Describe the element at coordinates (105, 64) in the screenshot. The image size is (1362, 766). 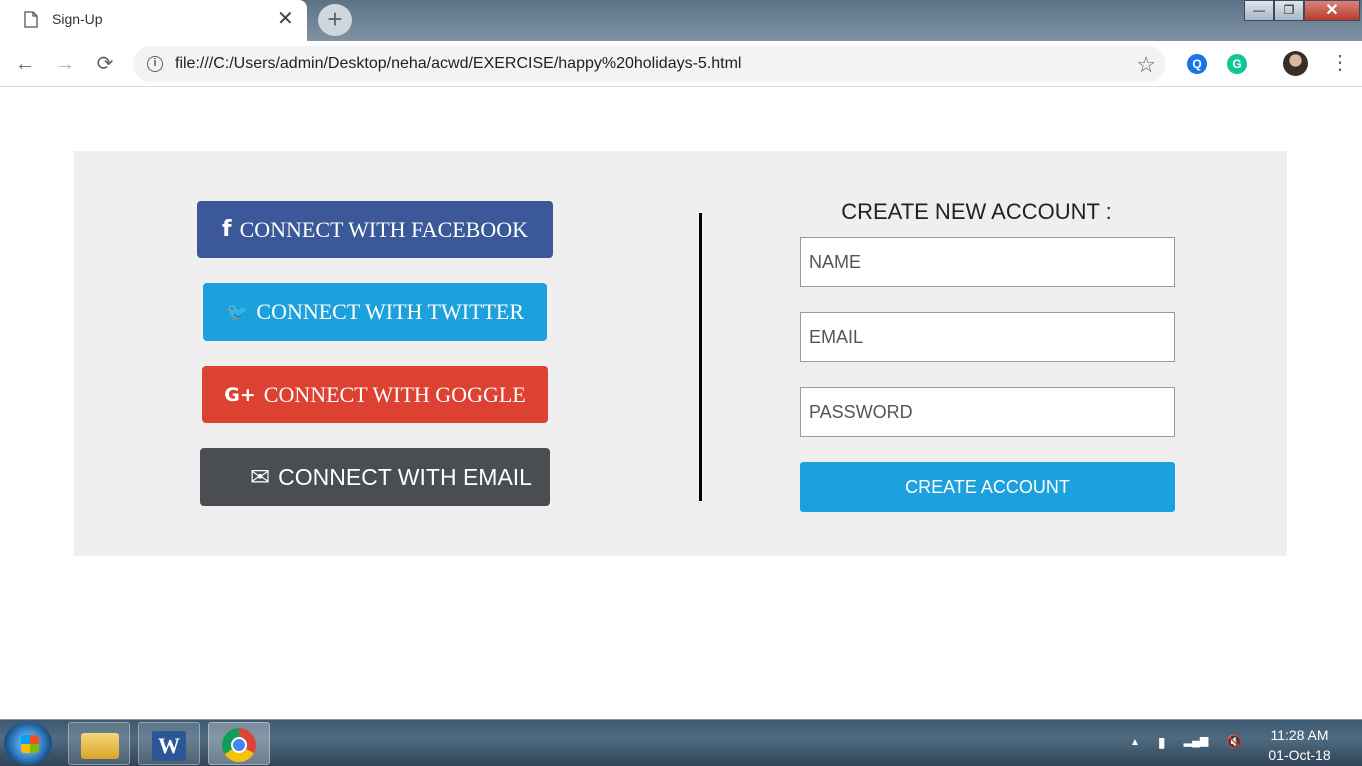
I see `reload-icon: ⟳` at that location.